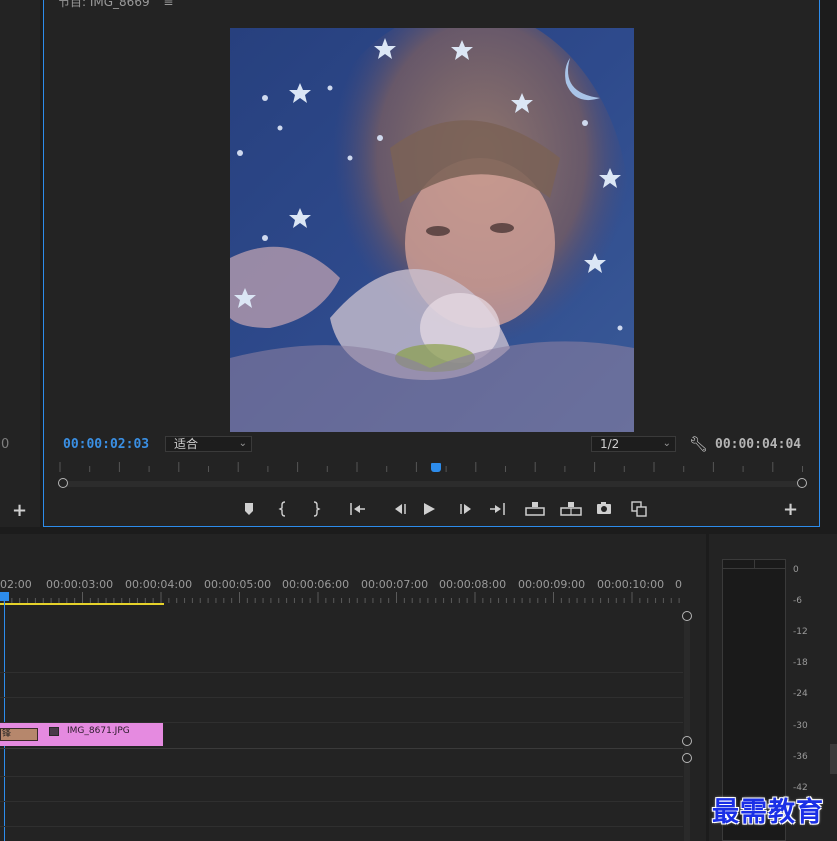 The image size is (837, 841). I want to click on scroll-handle-lower, so click(687, 758).